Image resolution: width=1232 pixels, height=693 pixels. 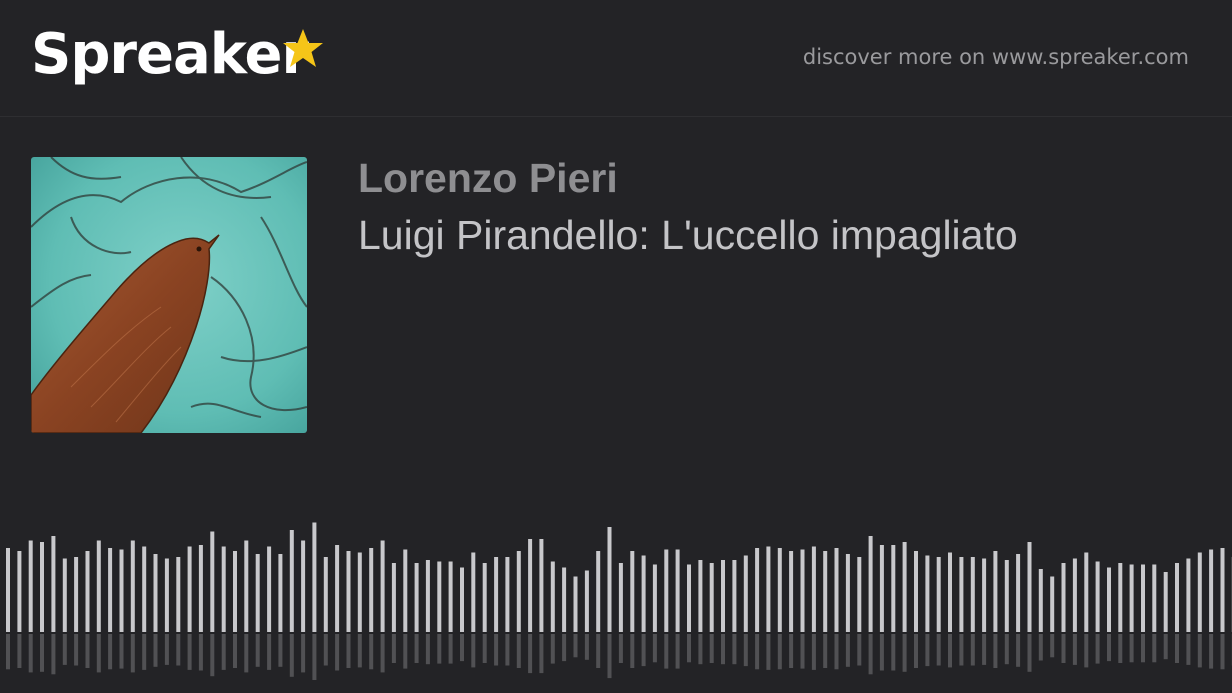 What do you see at coordinates (170, 55) in the screenshot?
I see `spreaker-logo: Spreaker` at bounding box center [170, 55].